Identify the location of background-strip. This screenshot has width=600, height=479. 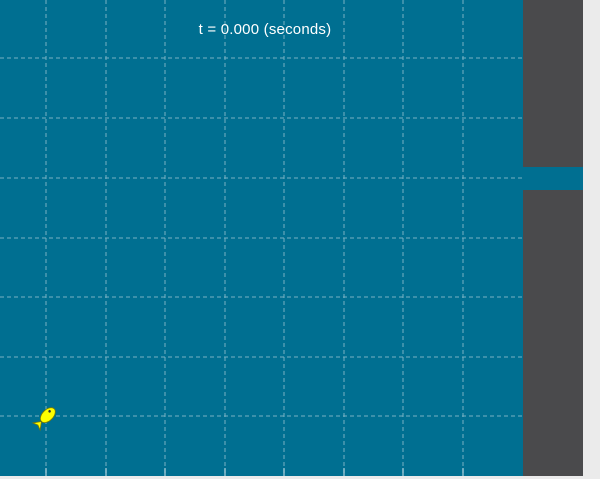
(591, 239).